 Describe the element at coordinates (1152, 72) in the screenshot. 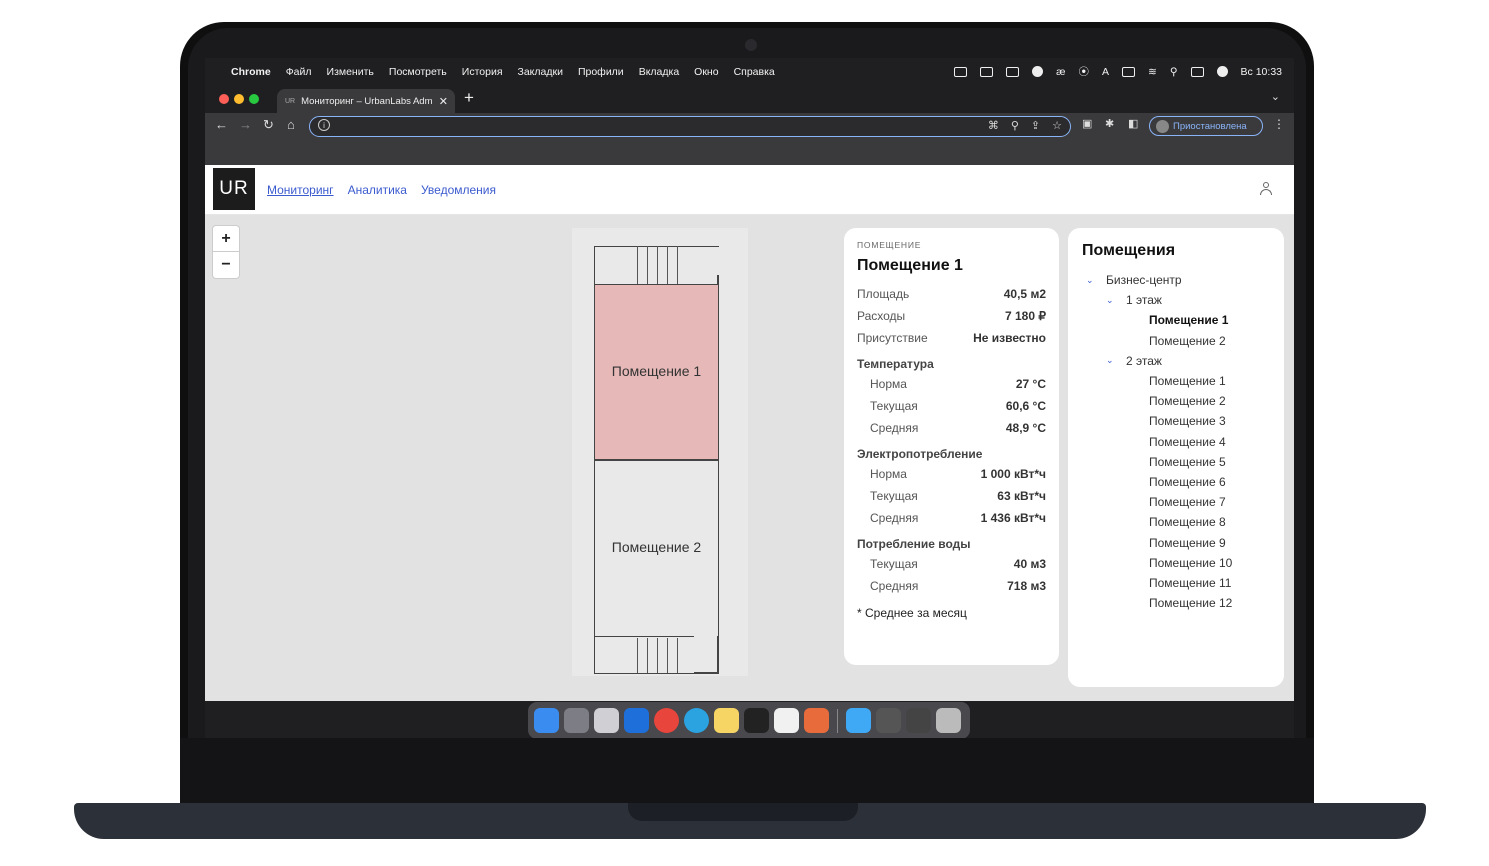

I see `wifi-icon: ≋` at that location.